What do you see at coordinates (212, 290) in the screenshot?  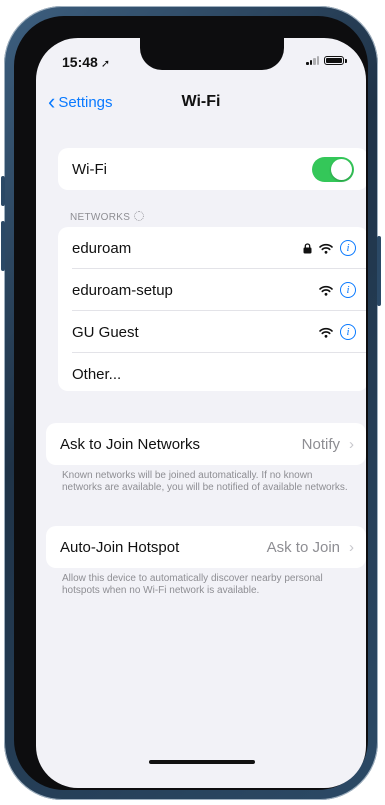 I see `network-row: eduroam-setup i` at bounding box center [212, 290].